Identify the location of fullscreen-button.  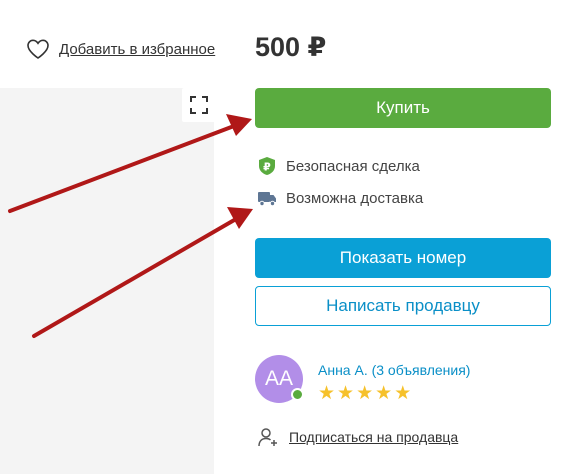
(199, 105).